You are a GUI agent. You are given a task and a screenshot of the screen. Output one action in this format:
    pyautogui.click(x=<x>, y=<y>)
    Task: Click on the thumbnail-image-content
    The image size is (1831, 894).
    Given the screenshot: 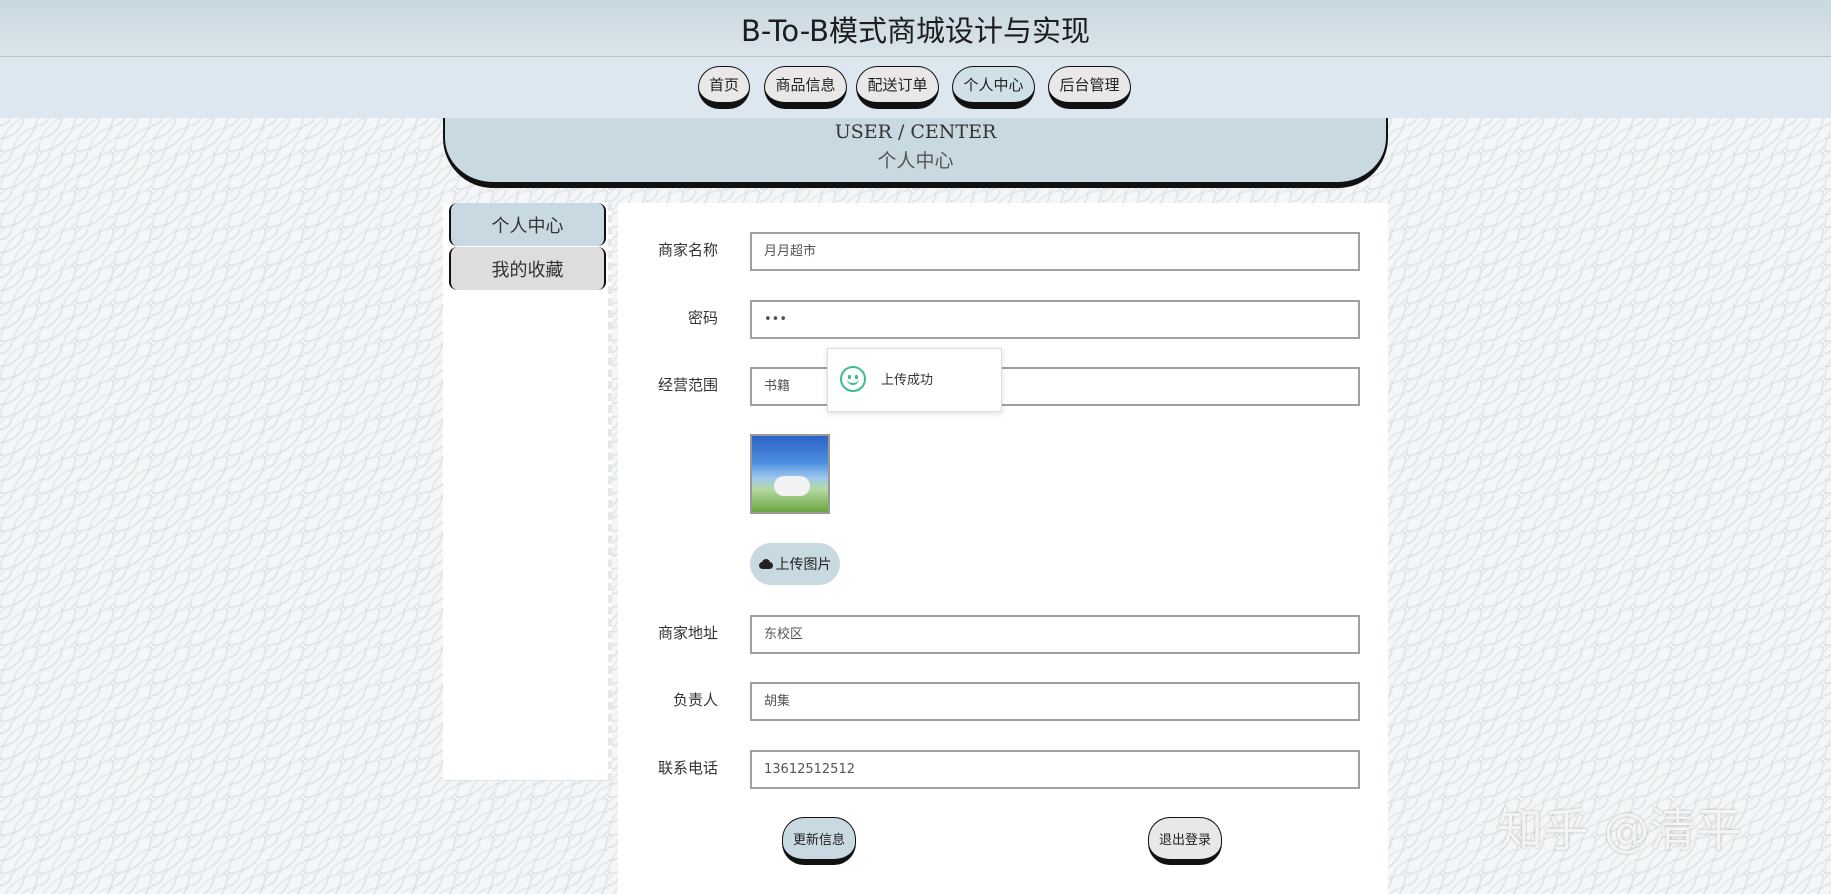 What is the action you would take?
    pyautogui.click(x=792, y=486)
    